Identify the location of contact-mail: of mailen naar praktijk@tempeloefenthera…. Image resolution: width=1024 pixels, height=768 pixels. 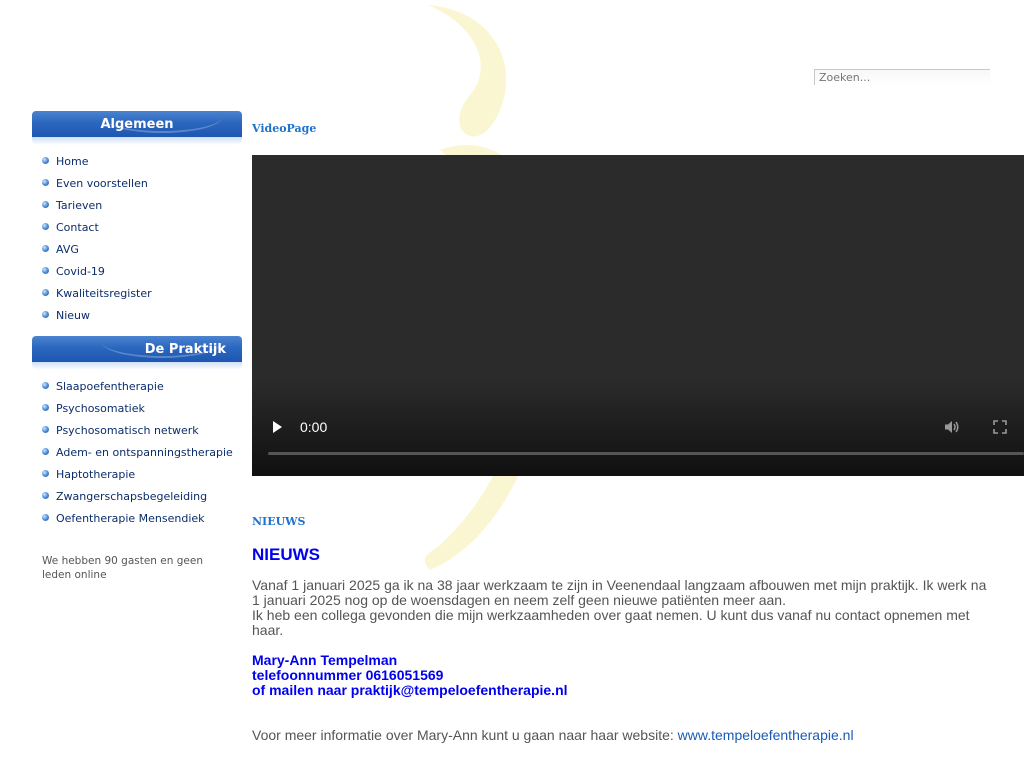
(410, 690).